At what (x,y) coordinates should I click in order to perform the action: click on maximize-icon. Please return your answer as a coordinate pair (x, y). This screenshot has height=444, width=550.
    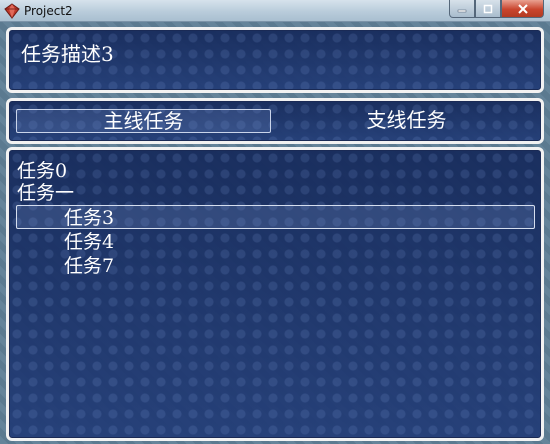
    Looking at the image, I should click on (488, 8).